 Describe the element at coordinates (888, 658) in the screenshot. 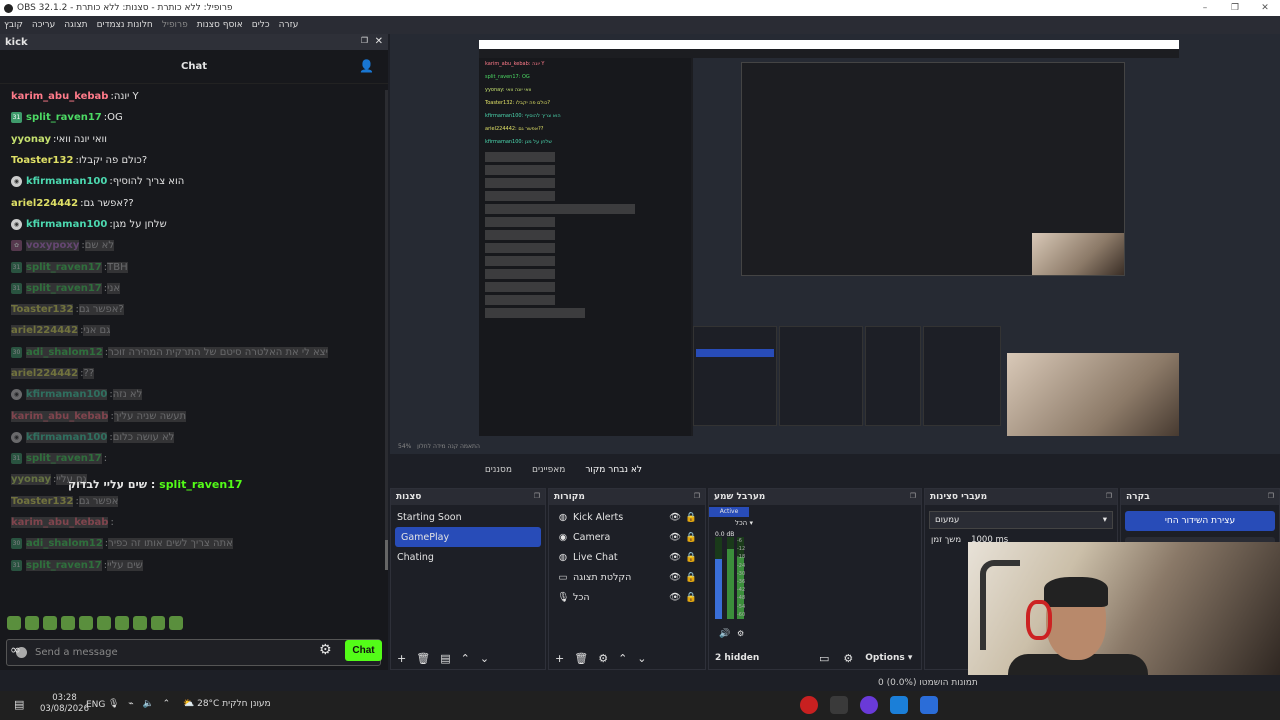

I see `mixer-options-button: Options ▾` at that location.